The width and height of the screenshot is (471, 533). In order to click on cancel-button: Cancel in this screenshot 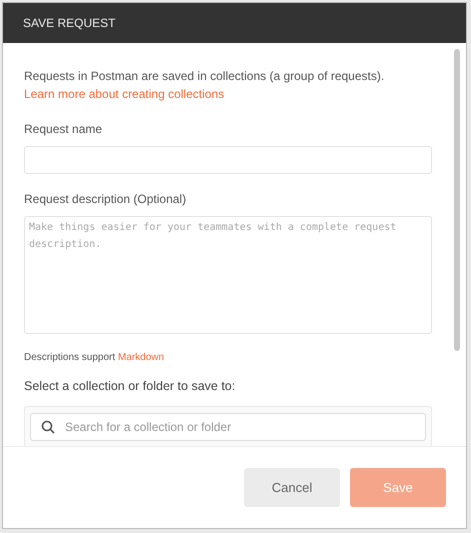, I will do `click(292, 487)`.